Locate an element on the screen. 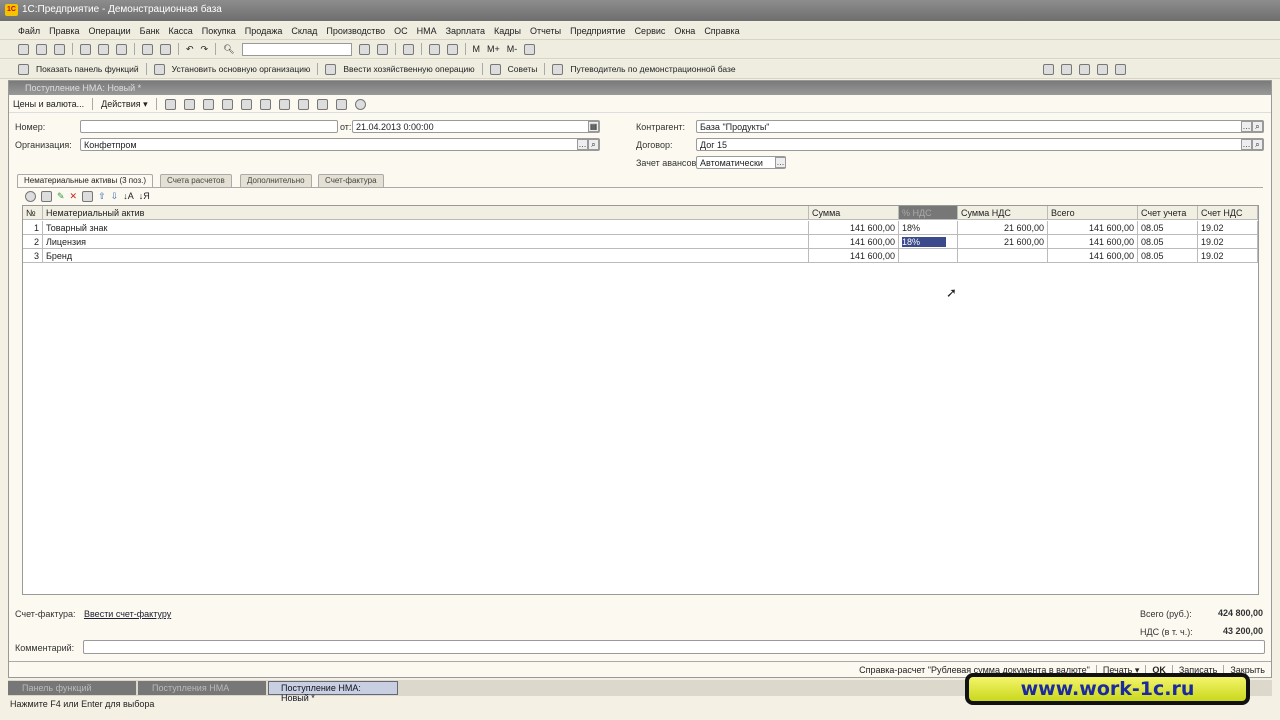  table-cell: 2 is located at coordinates (33, 241).